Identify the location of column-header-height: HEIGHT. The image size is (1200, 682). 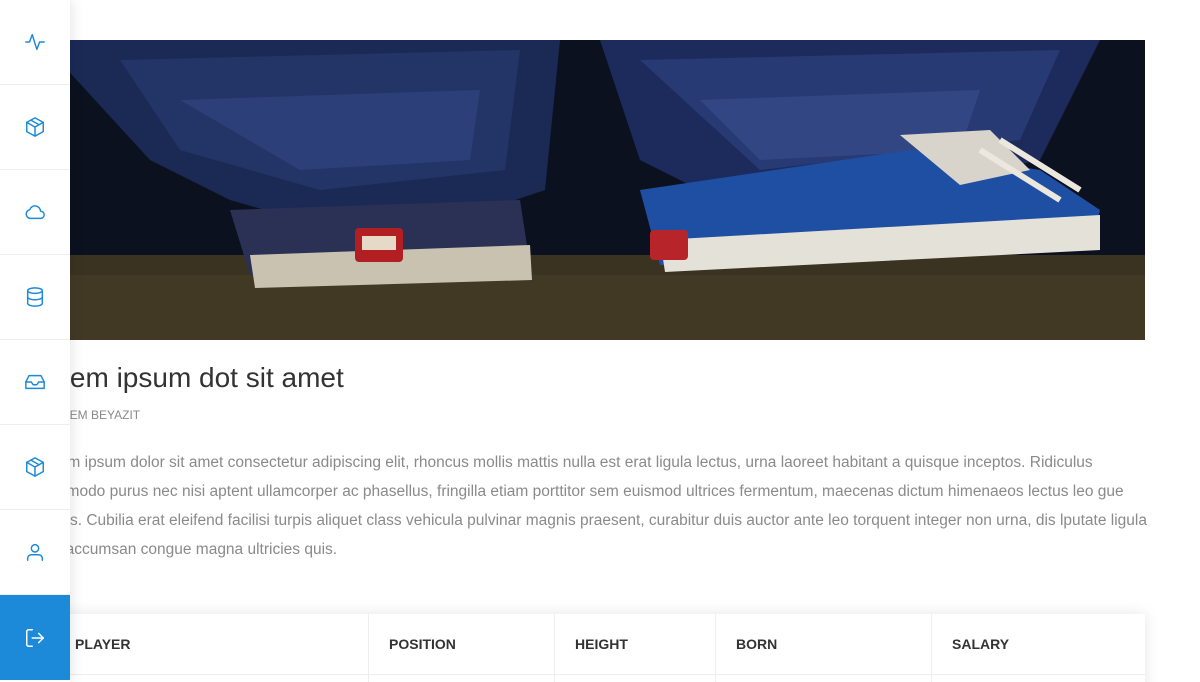
(635, 644).